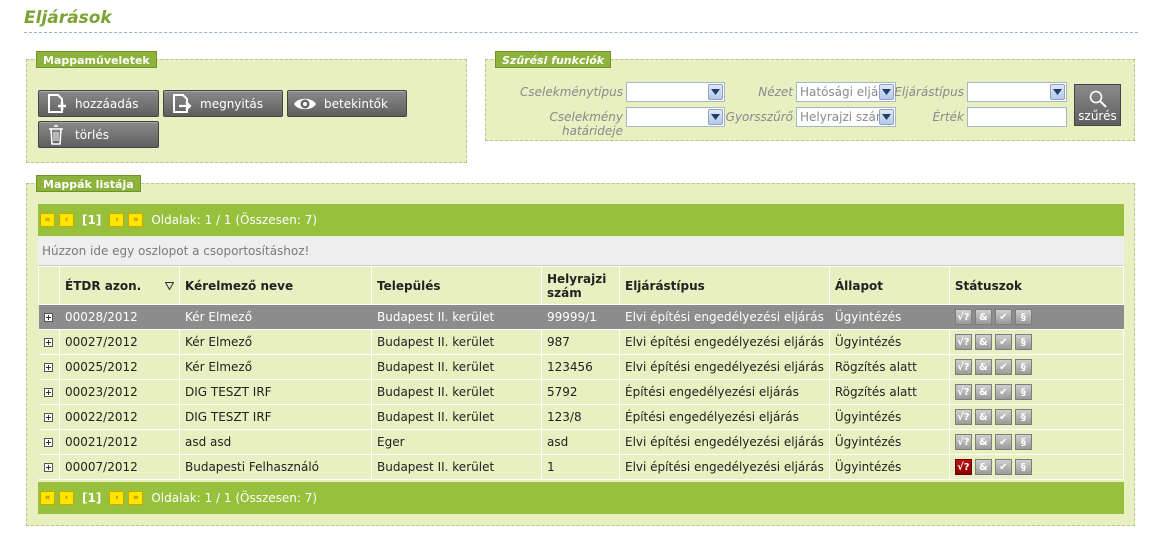 The width and height of the screenshot is (1160, 538). Describe the element at coordinates (724, 442) in the screenshot. I see `cell-proc-type: Elvi építési engedélyezési eljárás` at that location.